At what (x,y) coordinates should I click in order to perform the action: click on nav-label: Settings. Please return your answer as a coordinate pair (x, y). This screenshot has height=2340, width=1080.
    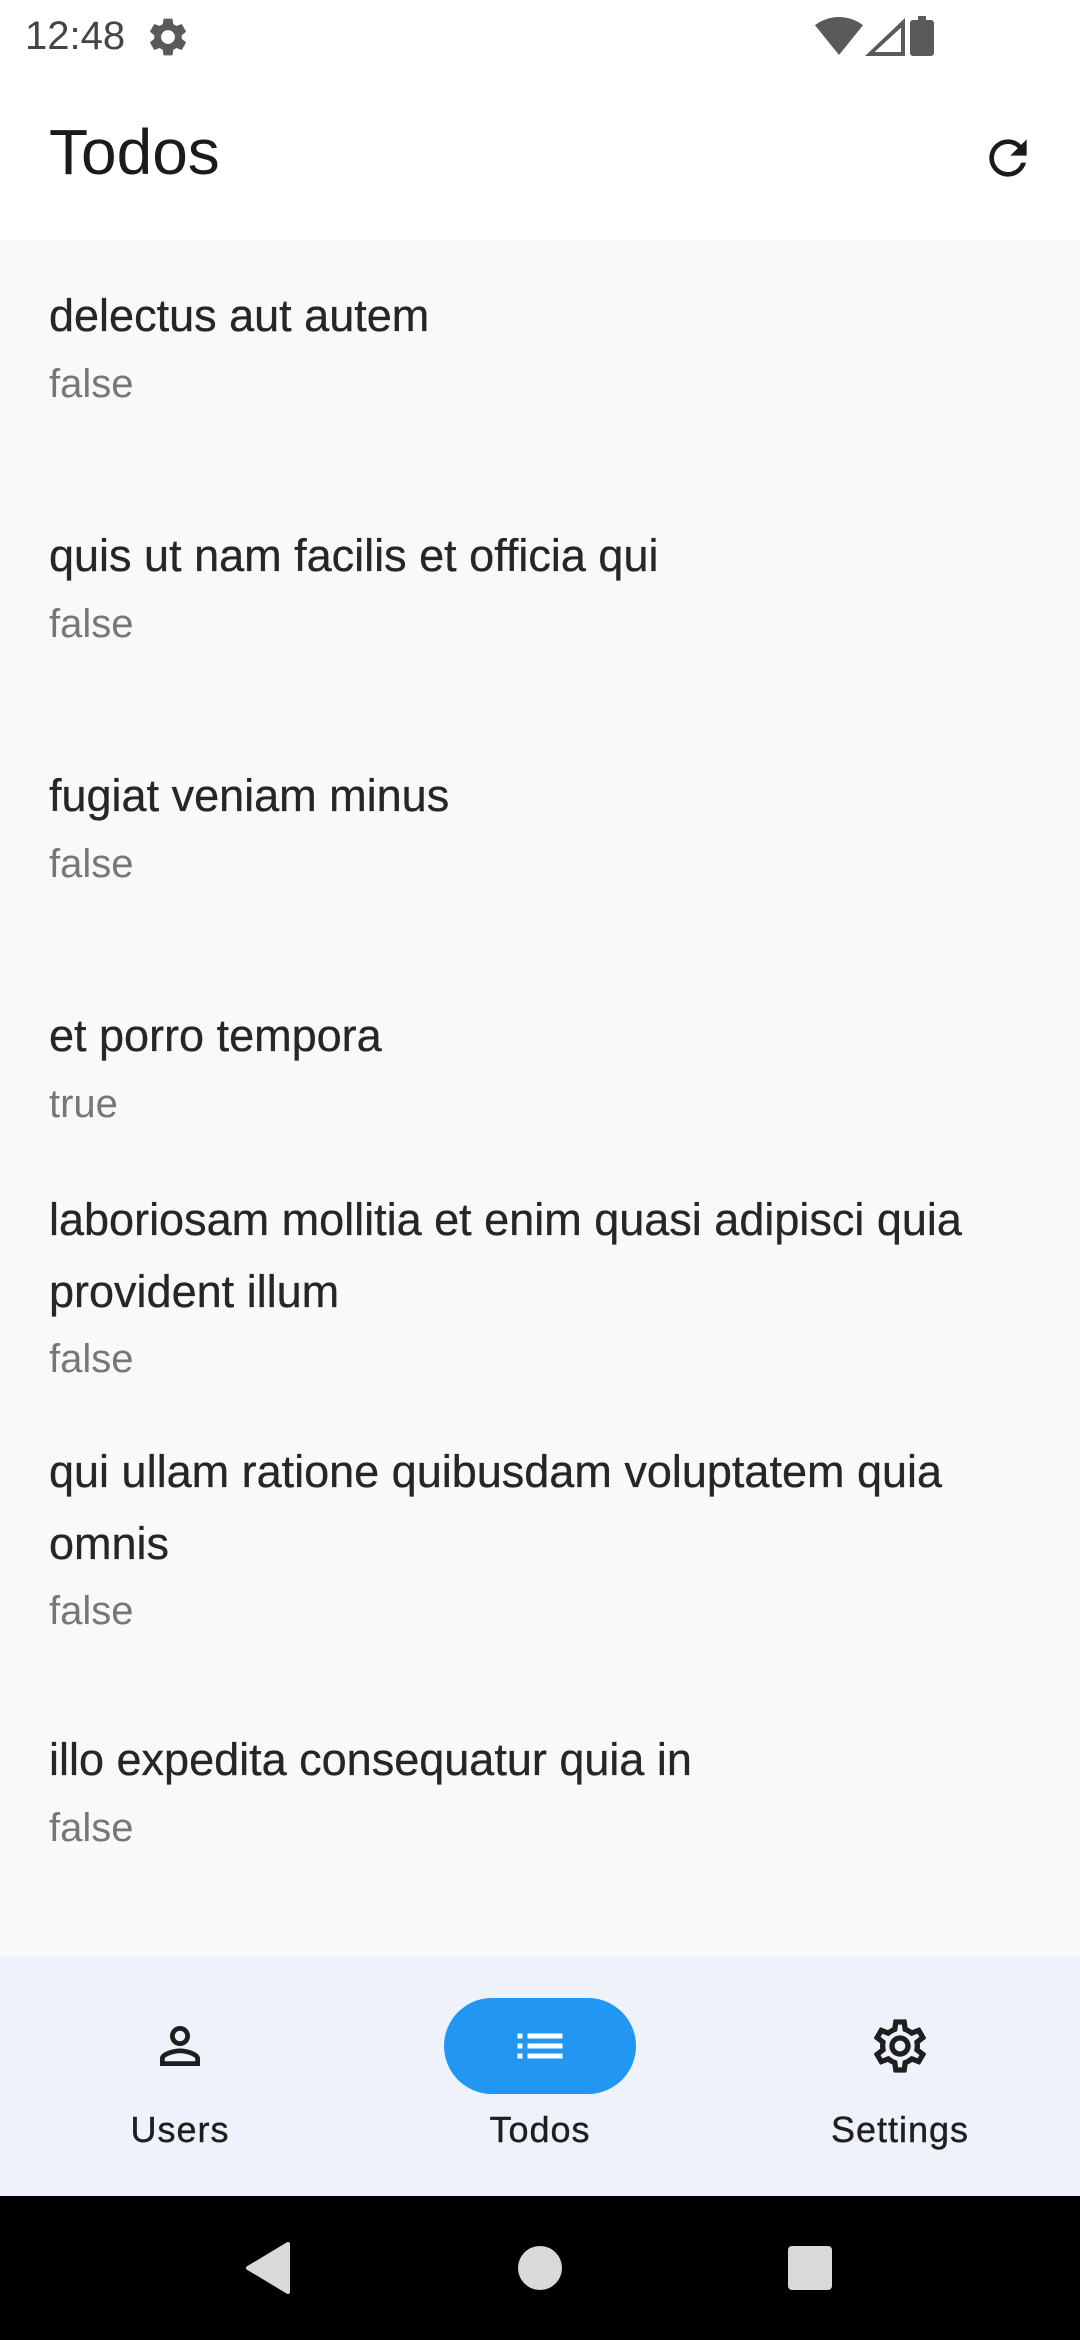
    Looking at the image, I should click on (900, 2129).